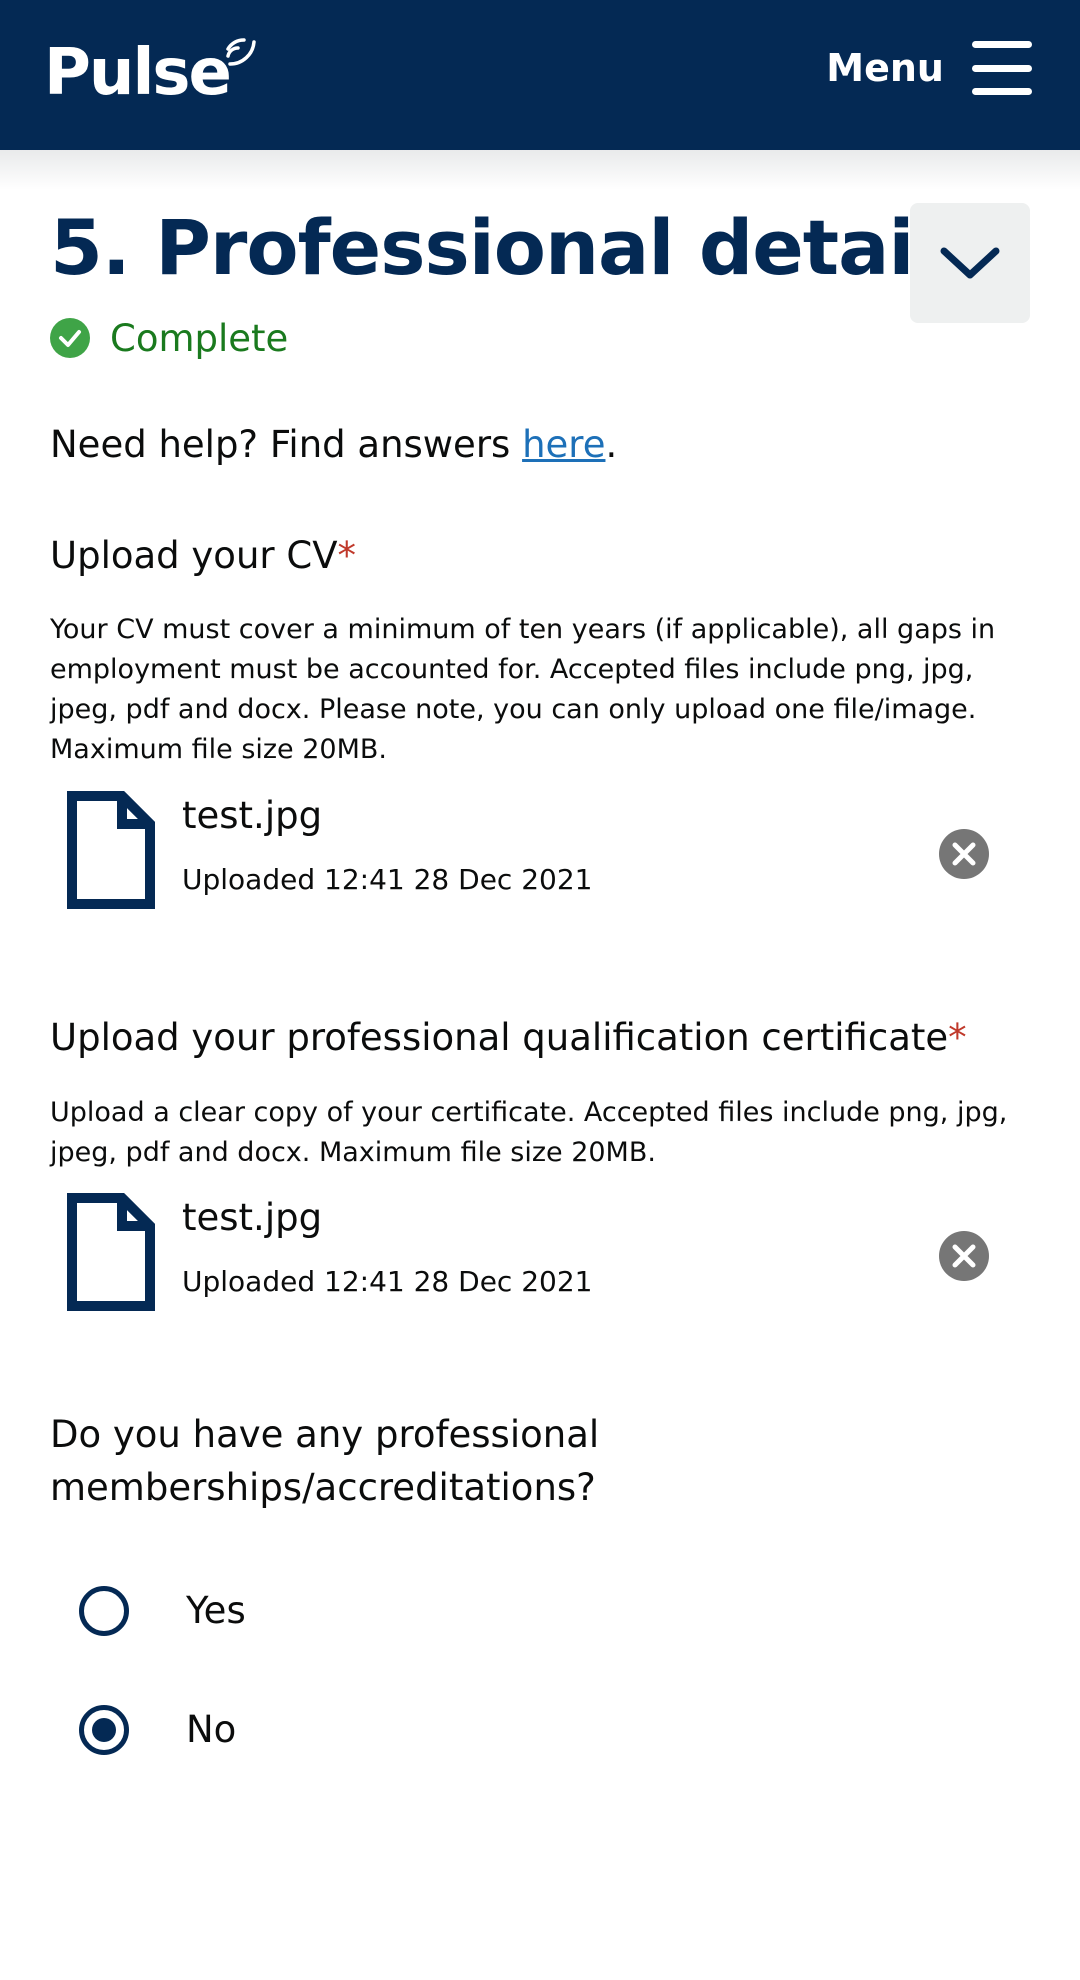 This screenshot has width=1080, height=1980. What do you see at coordinates (540, 170) in the screenshot?
I see `header-shadow` at bounding box center [540, 170].